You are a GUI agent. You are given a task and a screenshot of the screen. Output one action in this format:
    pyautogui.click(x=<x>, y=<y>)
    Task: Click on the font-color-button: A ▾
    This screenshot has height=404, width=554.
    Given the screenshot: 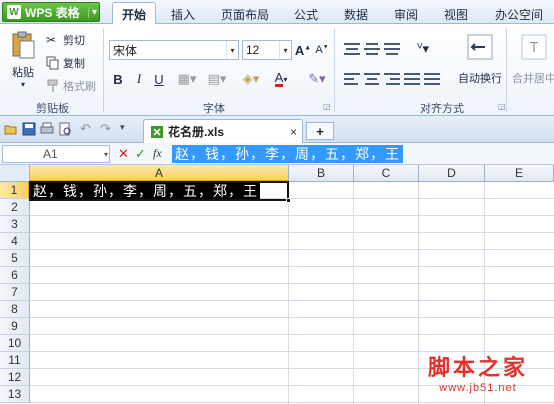 What is the action you would take?
    pyautogui.click(x=281, y=79)
    